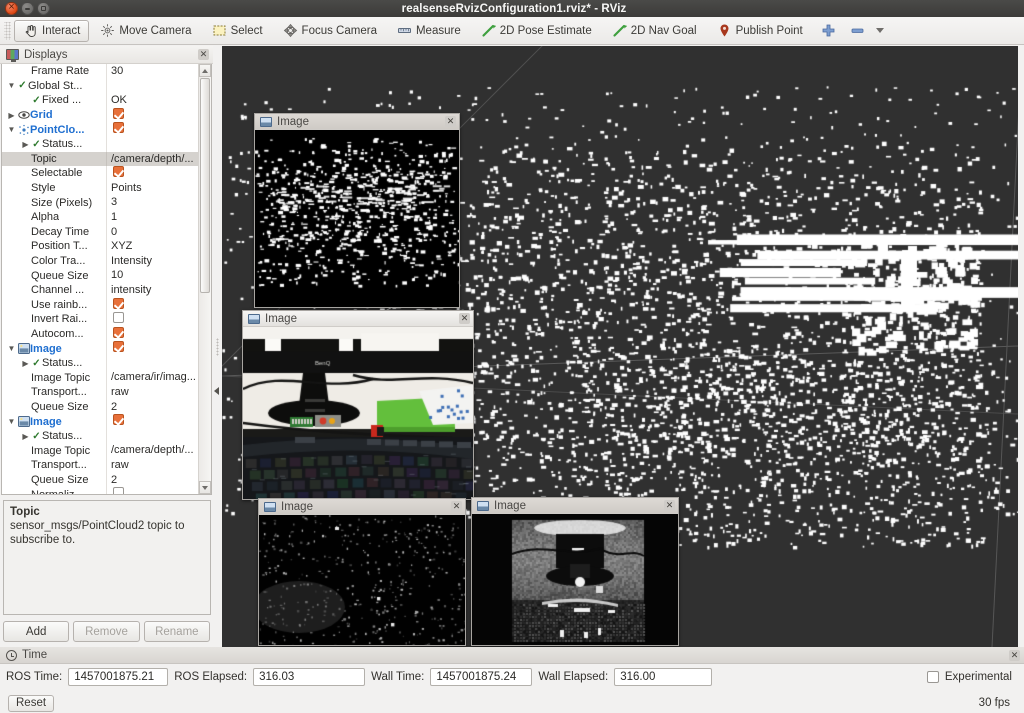  I want to click on display-row-value: OK, so click(152, 100).